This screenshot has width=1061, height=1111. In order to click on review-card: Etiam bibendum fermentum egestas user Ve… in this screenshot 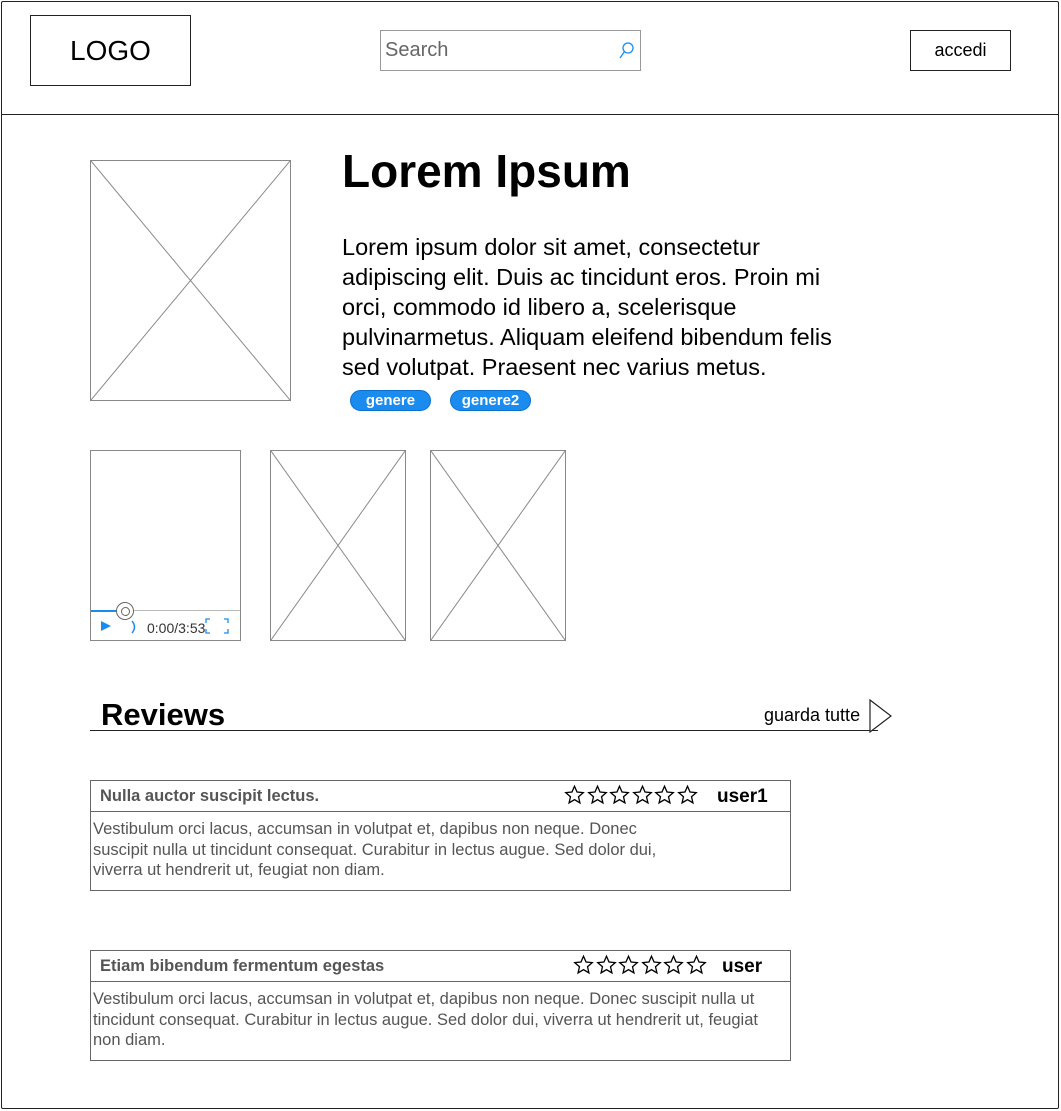, I will do `click(440, 1005)`.